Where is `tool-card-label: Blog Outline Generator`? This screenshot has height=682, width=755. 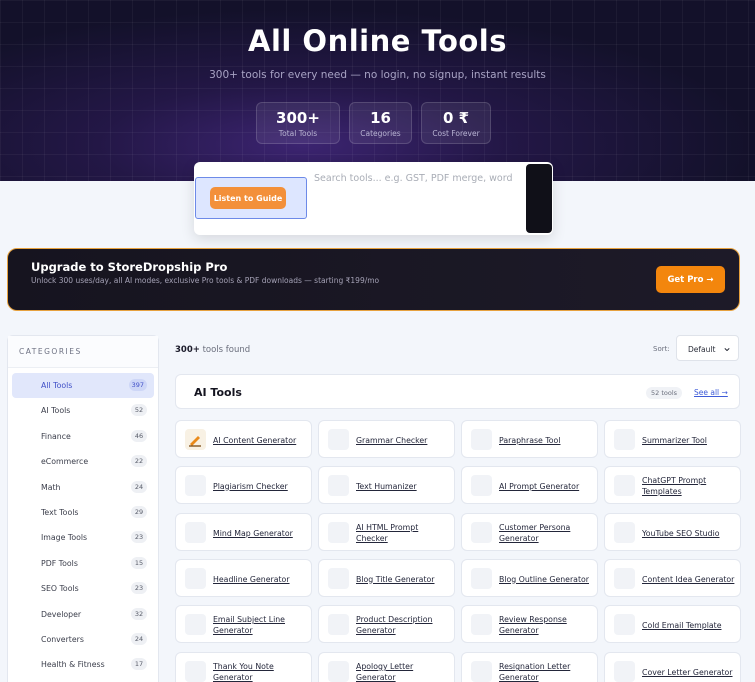 tool-card-label: Blog Outline Generator is located at coordinates (544, 579).